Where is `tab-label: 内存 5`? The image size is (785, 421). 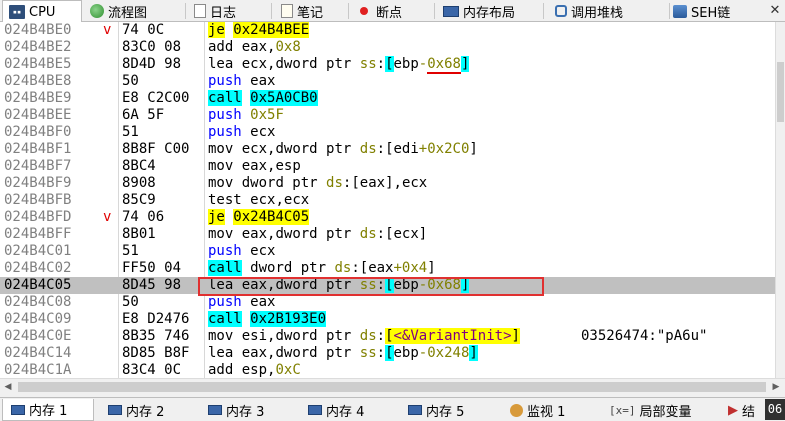
tab-label: 内存 5 is located at coordinates (445, 412).